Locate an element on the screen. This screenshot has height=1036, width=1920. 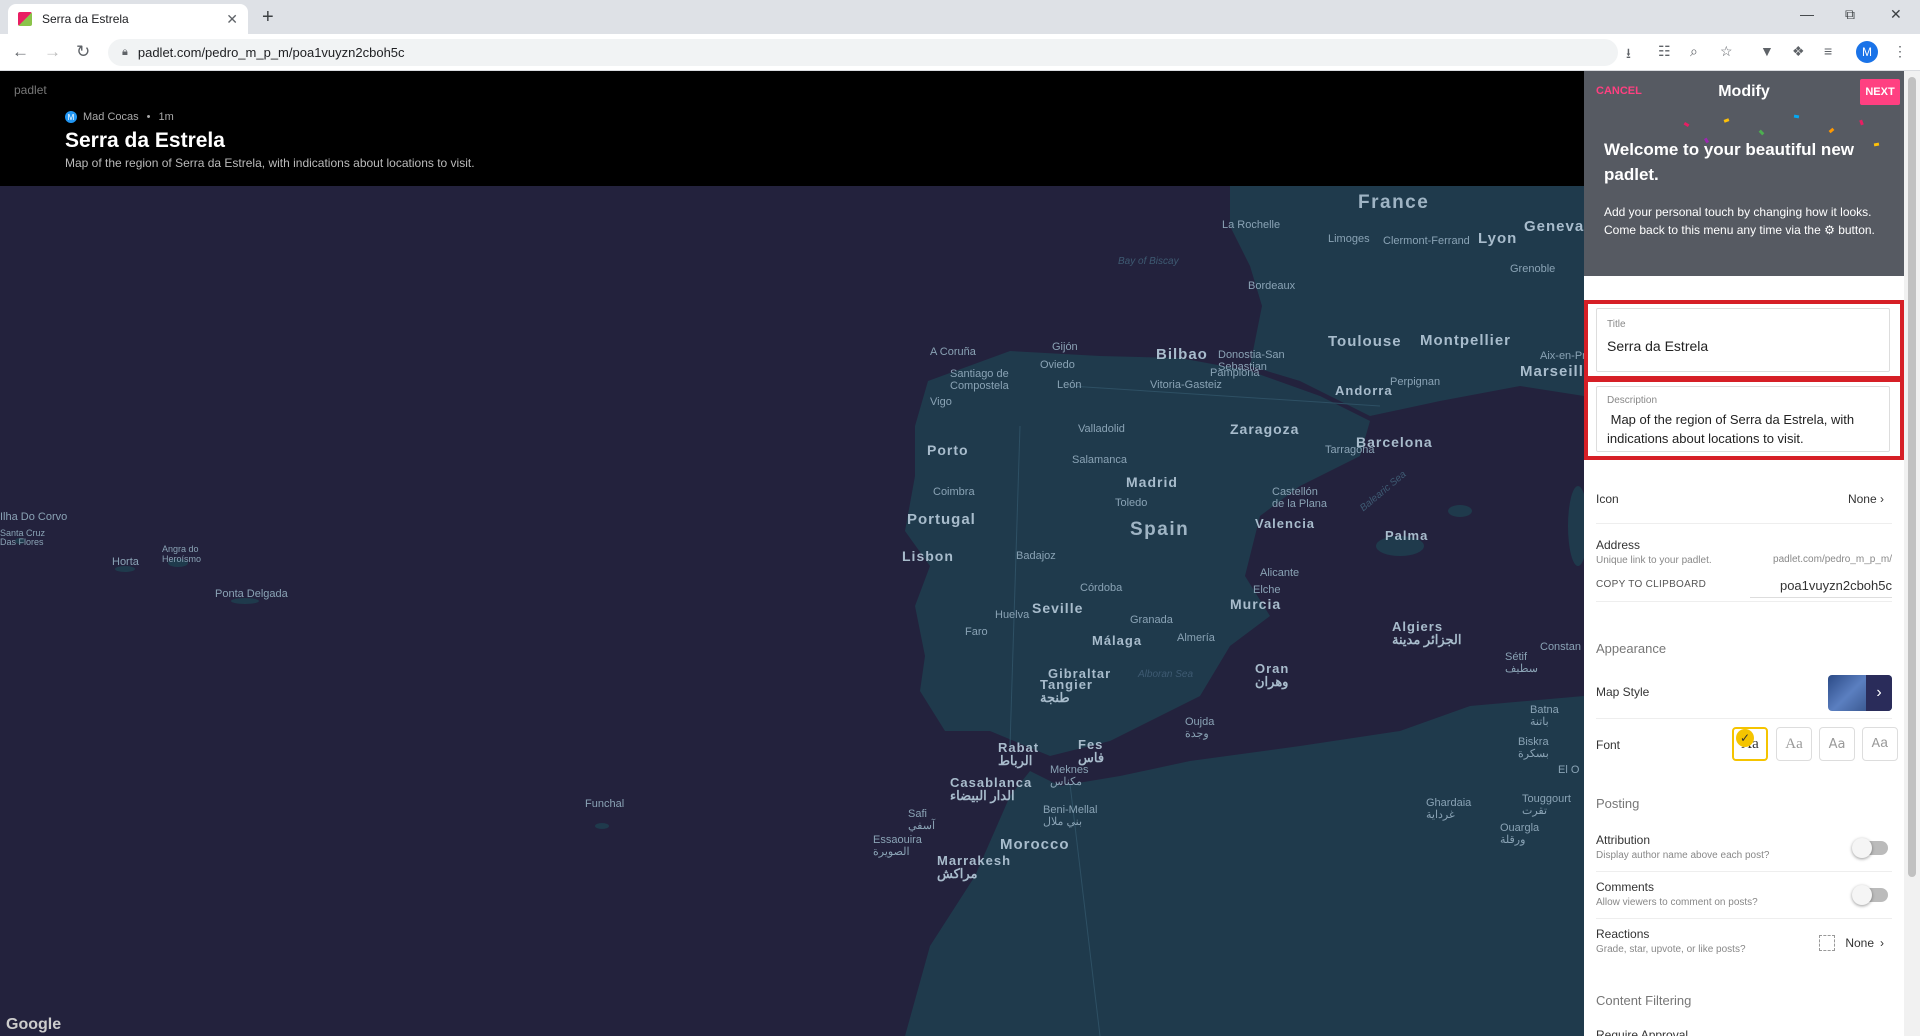
map-label-zaragoza: Zaragoza is located at coordinates (1265, 429).